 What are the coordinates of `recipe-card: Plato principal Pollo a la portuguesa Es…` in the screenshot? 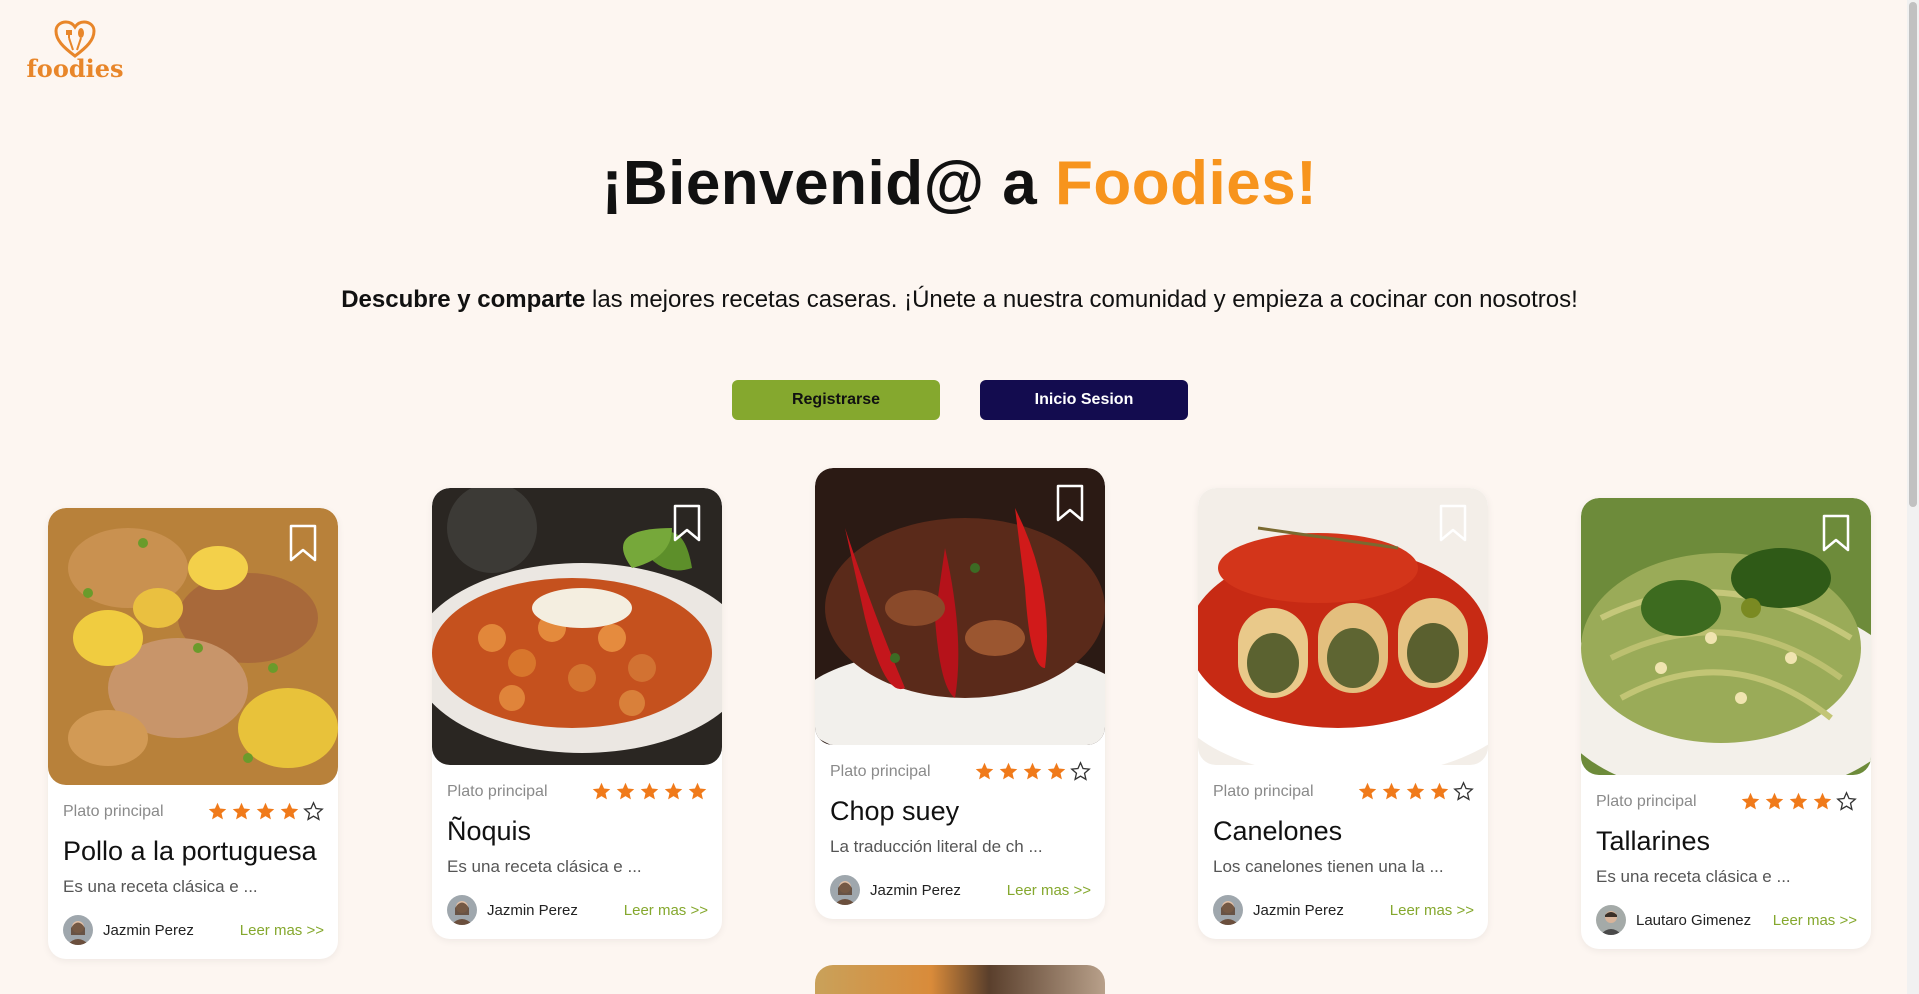 It's located at (193, 733).